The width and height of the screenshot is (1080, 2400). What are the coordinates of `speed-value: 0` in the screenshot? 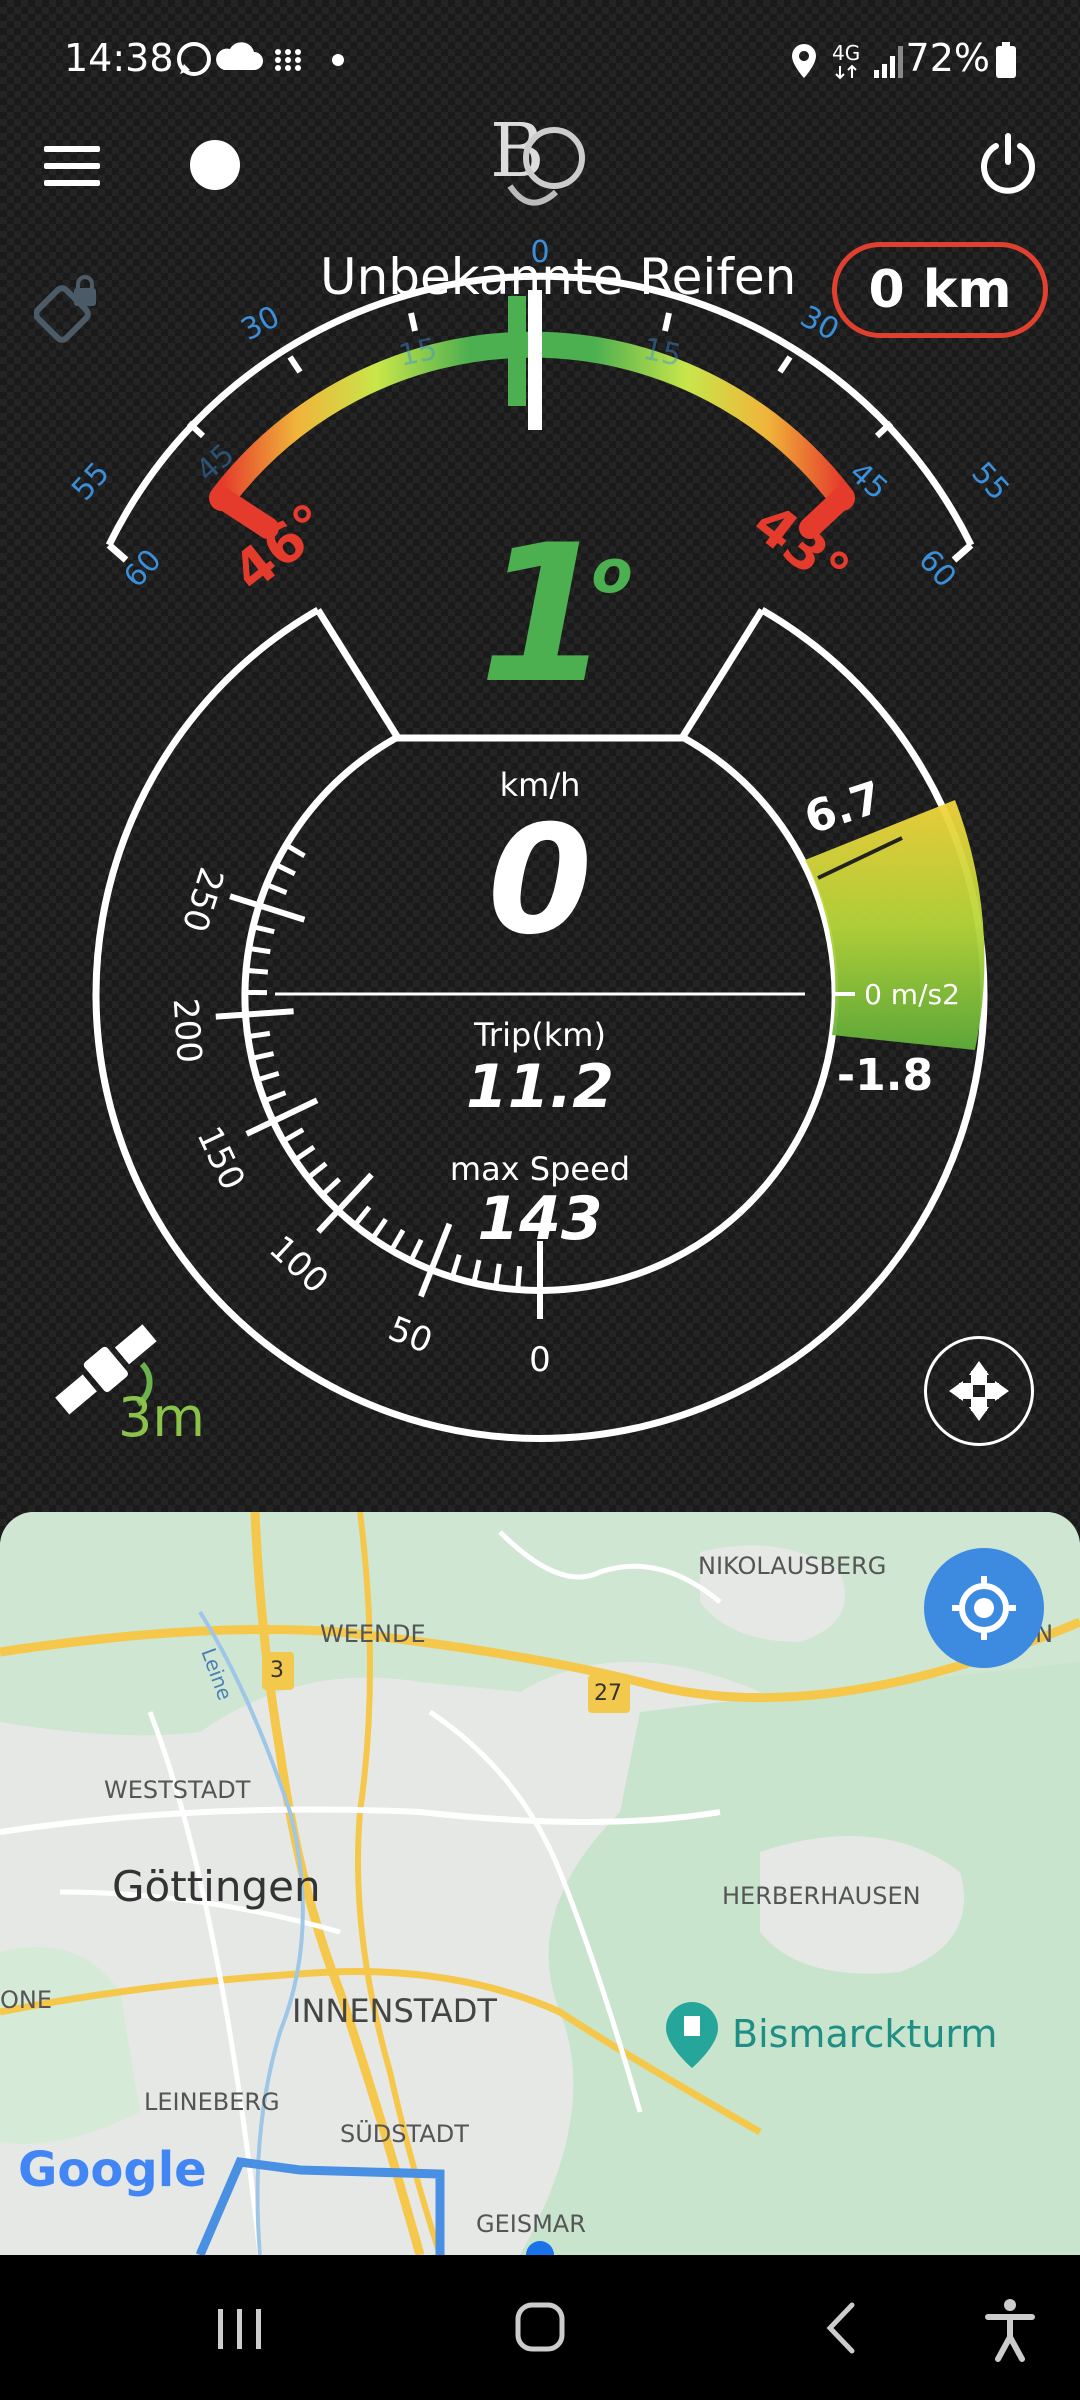 It's located at (540, 881).